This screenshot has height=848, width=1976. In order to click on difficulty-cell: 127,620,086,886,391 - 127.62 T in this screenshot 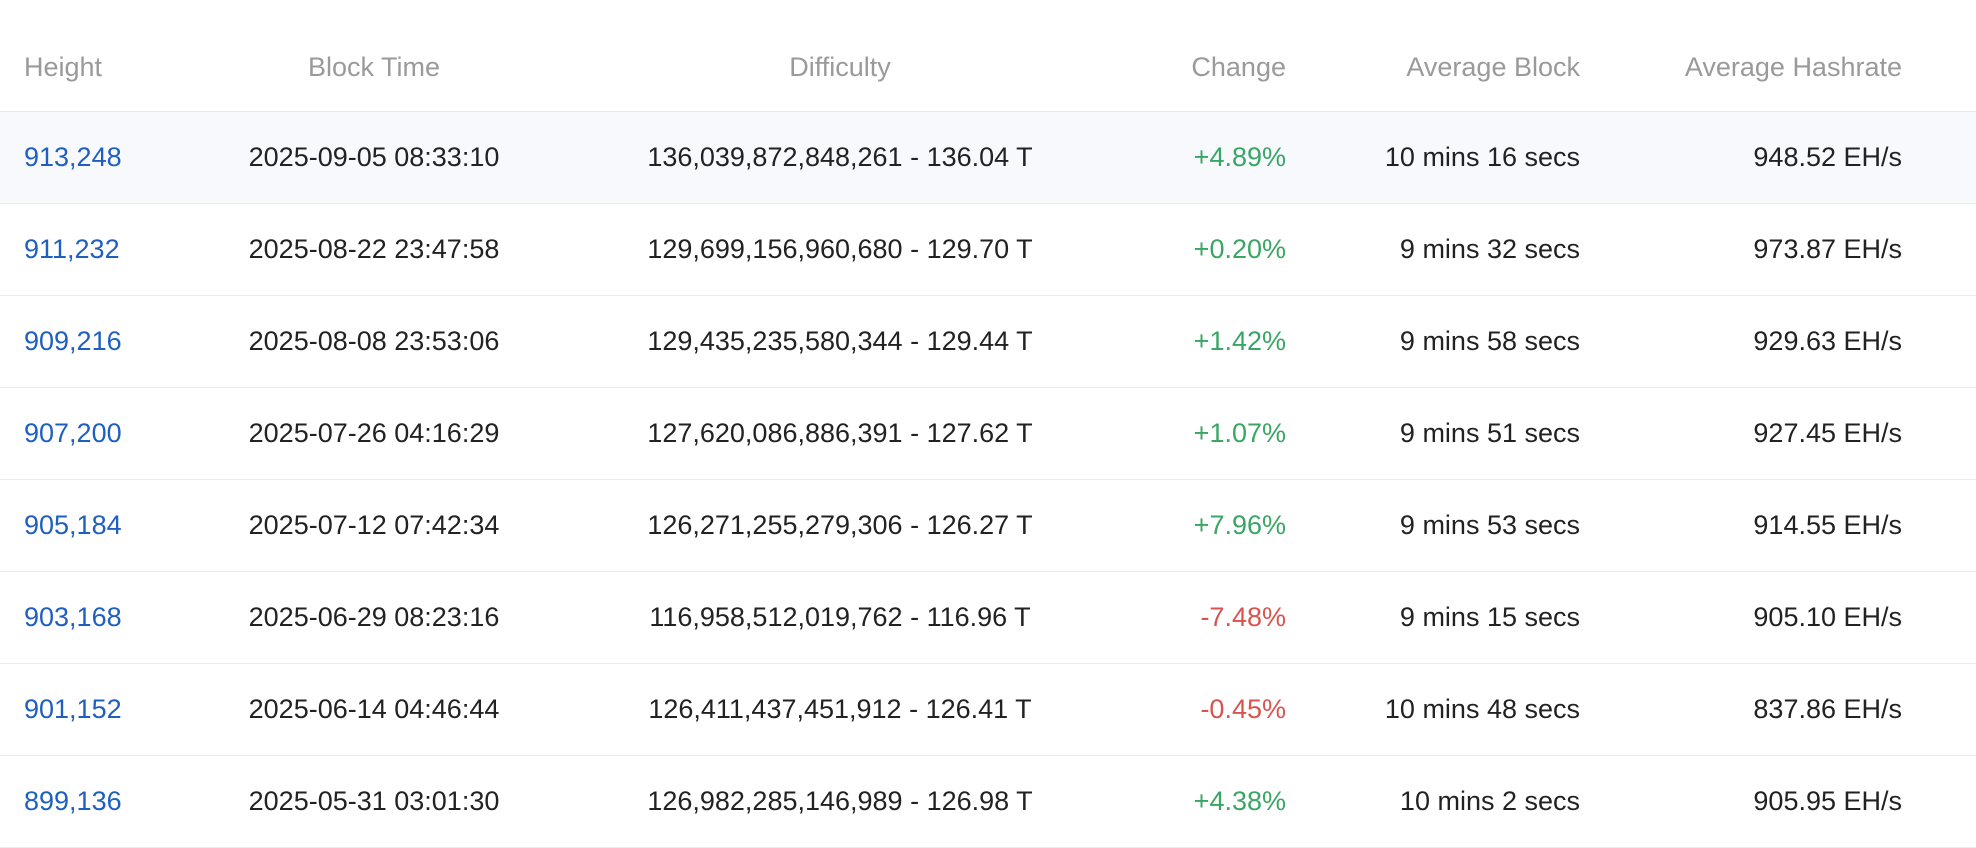, I will do `click(840, 433)`.